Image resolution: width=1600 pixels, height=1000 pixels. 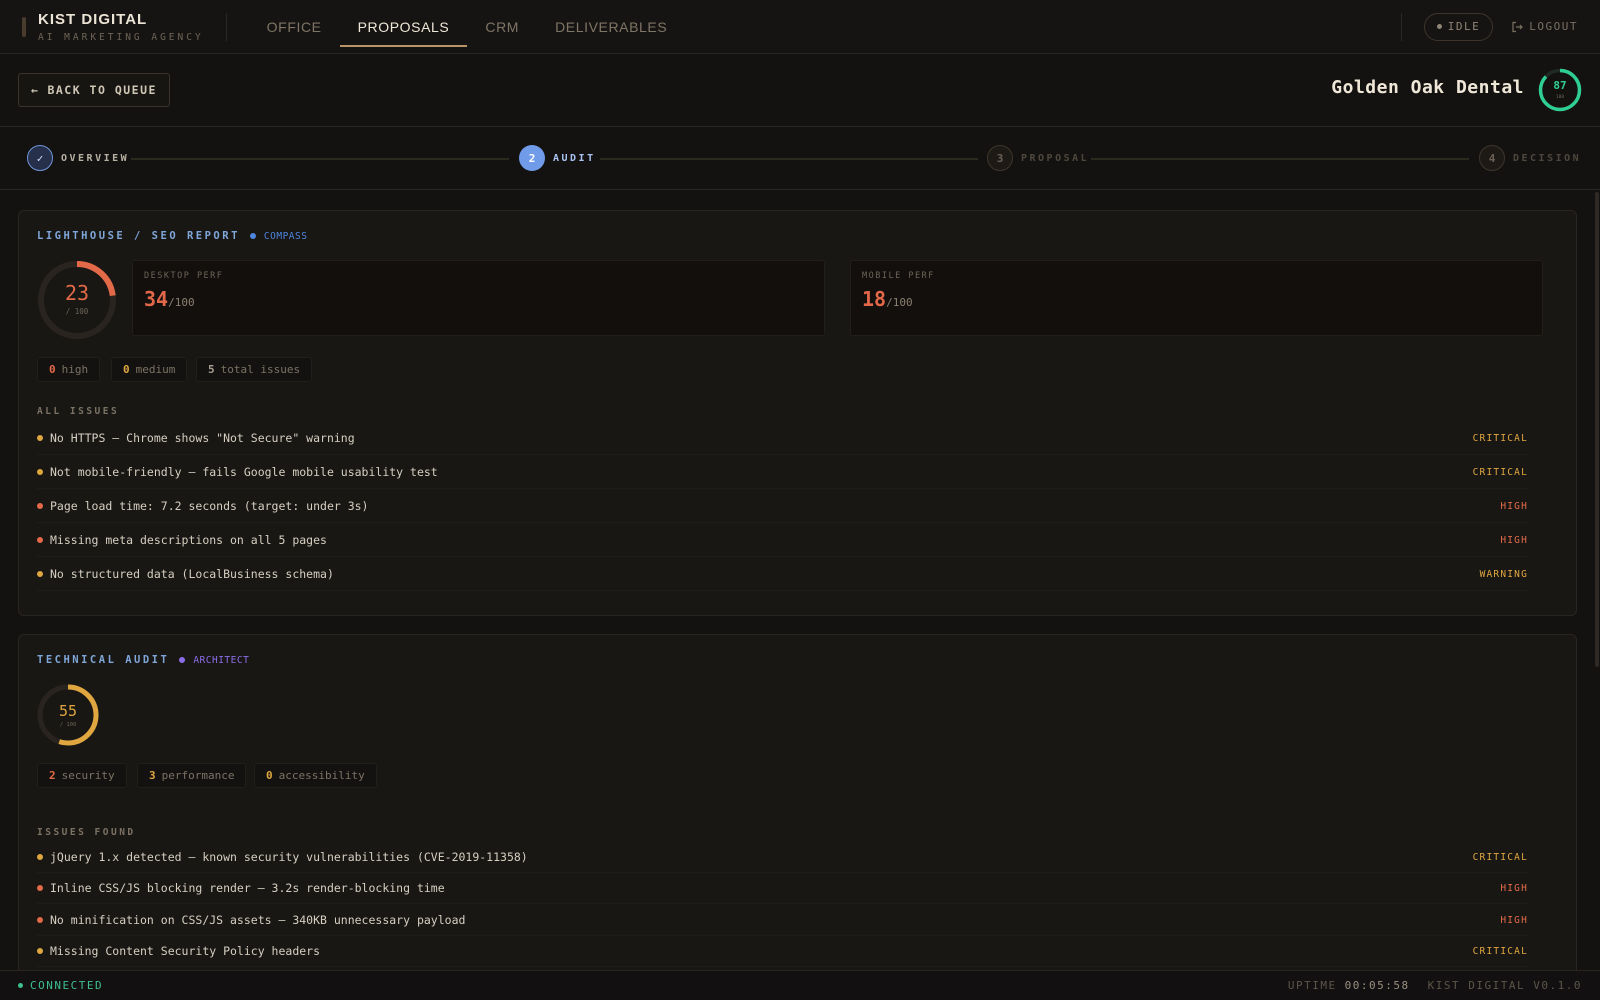 I want to click on step-decision: 4 DECISION, so click(x=1530, y=158).